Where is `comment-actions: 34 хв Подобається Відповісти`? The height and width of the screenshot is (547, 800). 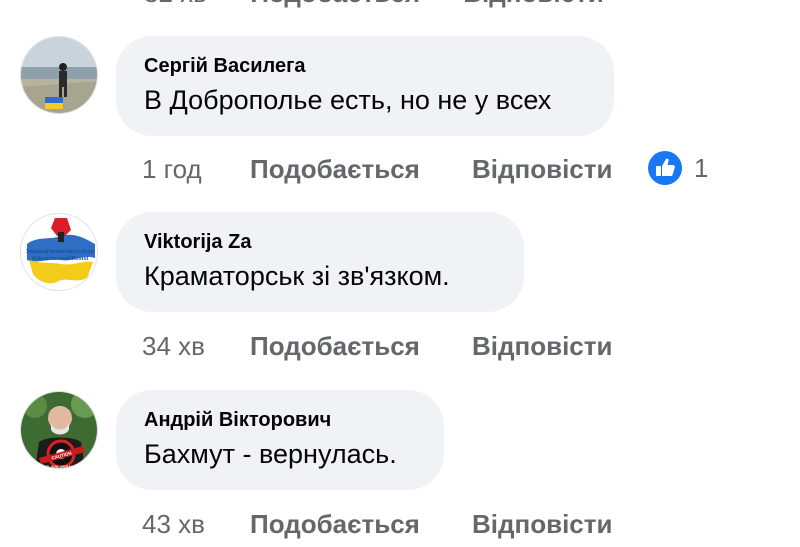 comment-actions: 34 хв Подобається Відповісти is located at coordinates (377, 346).